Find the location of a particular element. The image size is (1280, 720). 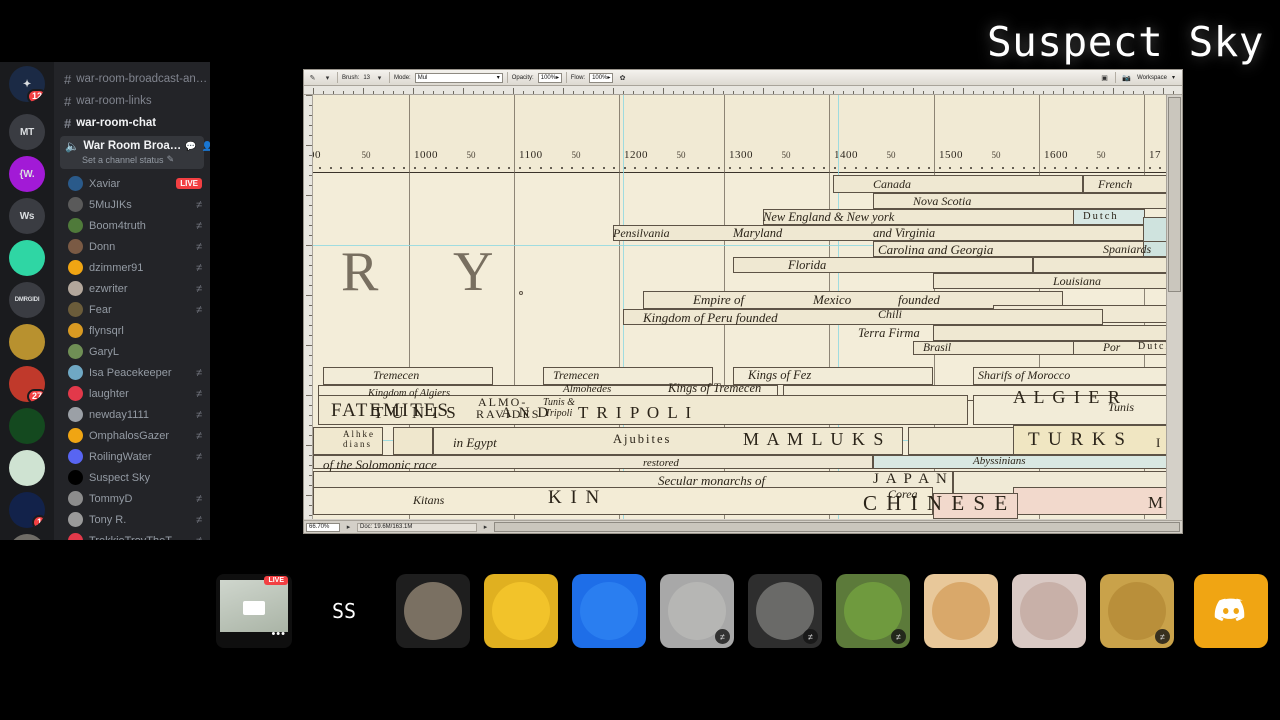

server-dmt: ✦ 12 is located at coordinates (27, 84).